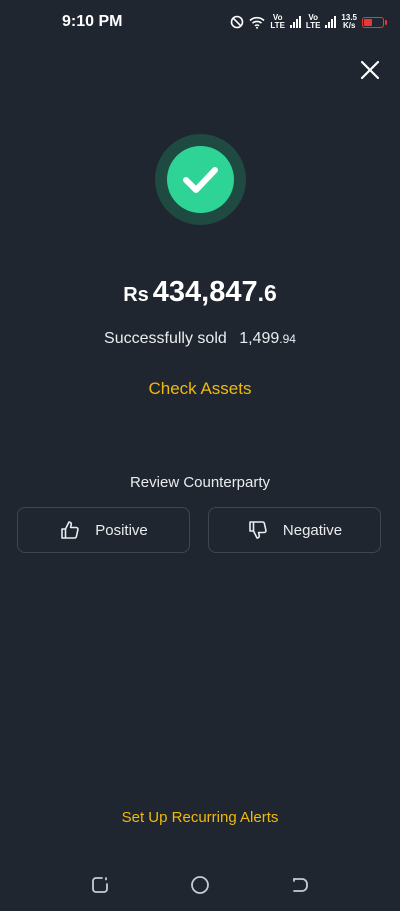  I want to click on close-icon, so click(370, 70).